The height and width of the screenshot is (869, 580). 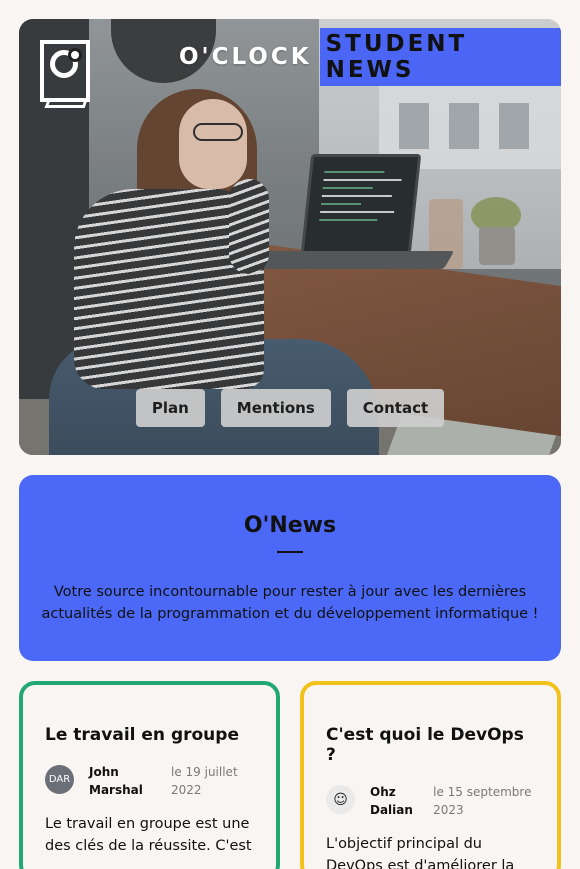 What do you see at coordinates (290, 552) in the screenshot?
I see `intro-divider` at bounding box center [290, 552].